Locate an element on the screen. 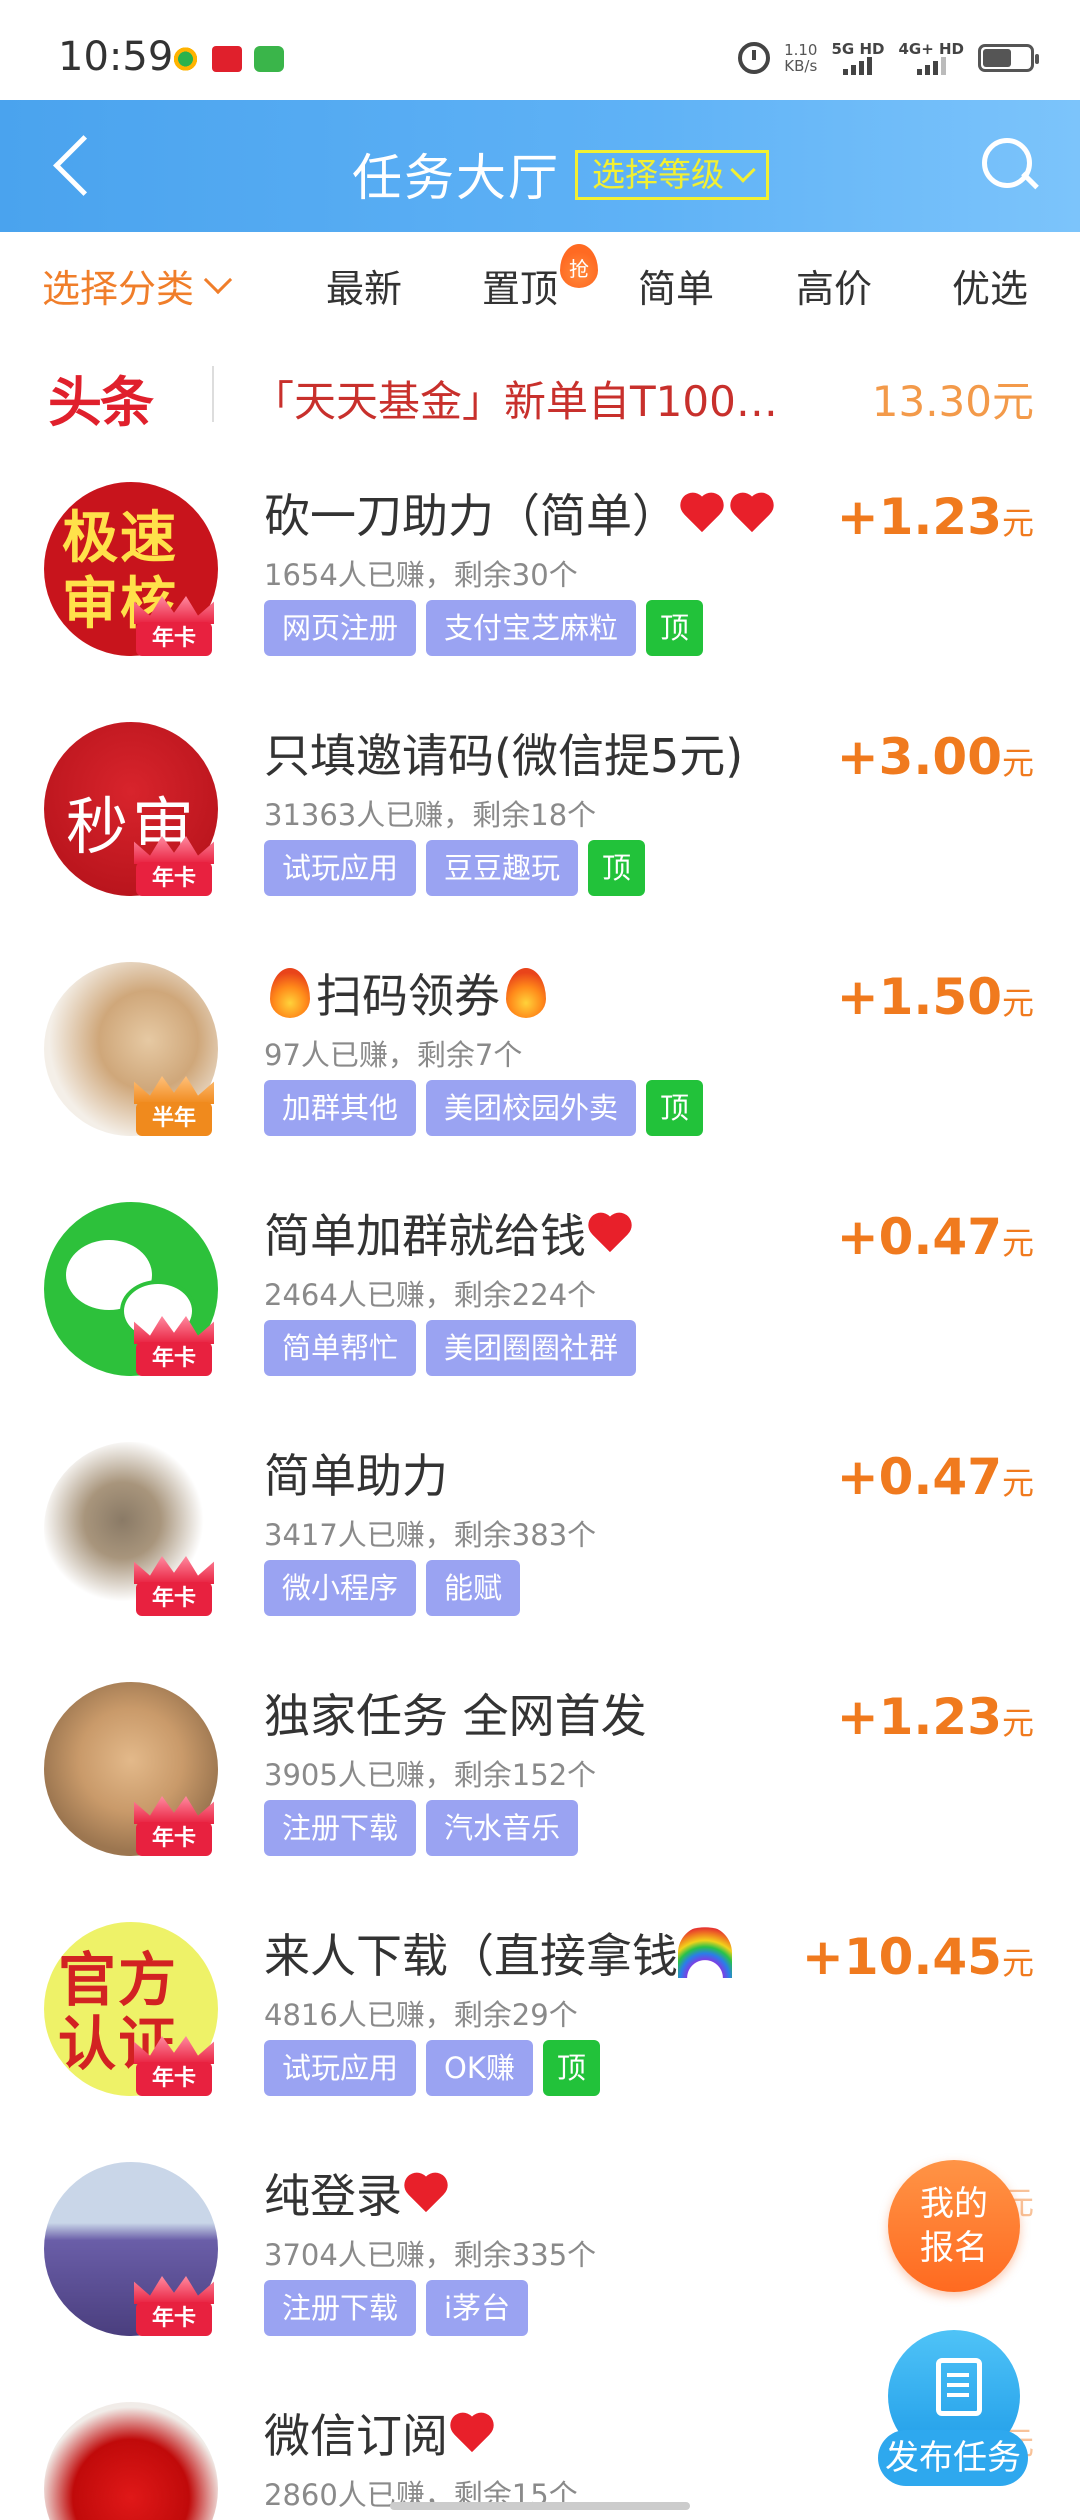  my-signup-label: 我的 报名 is located at coordinates (954, 2226).